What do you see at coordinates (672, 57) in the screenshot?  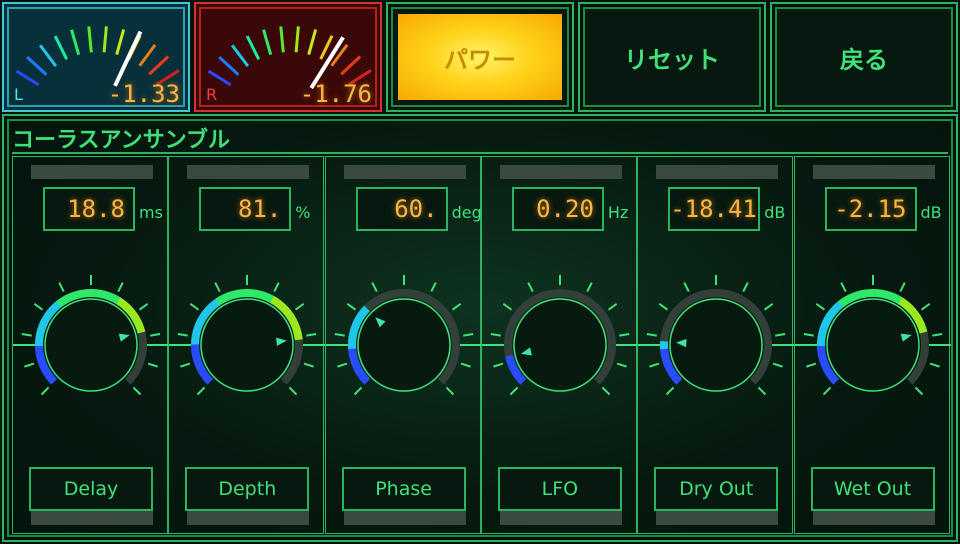 I see `reset-button: リセット` at bounding box center [672, 57].